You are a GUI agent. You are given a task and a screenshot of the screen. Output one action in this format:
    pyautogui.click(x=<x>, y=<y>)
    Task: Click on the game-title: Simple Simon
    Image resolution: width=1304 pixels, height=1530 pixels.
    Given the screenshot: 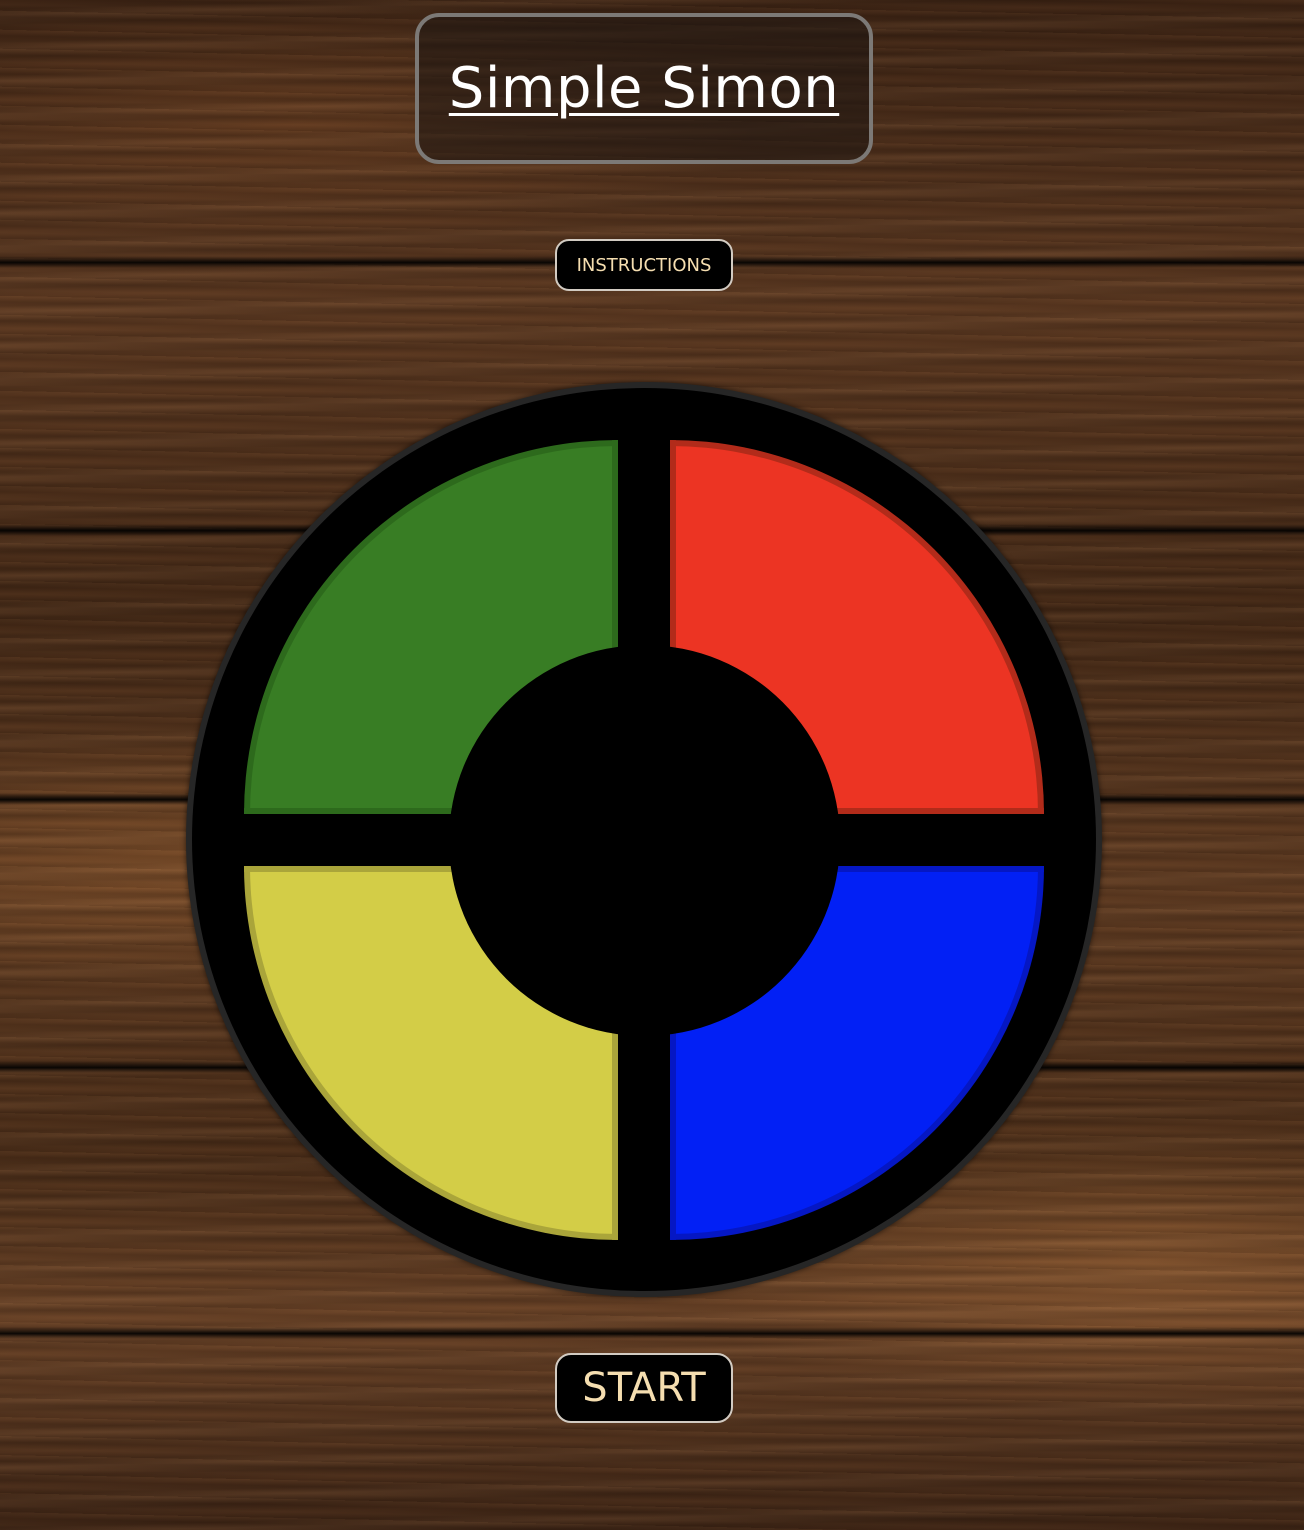 What is the action you would take?
    pyautogui.click(x=644, y=88)
    